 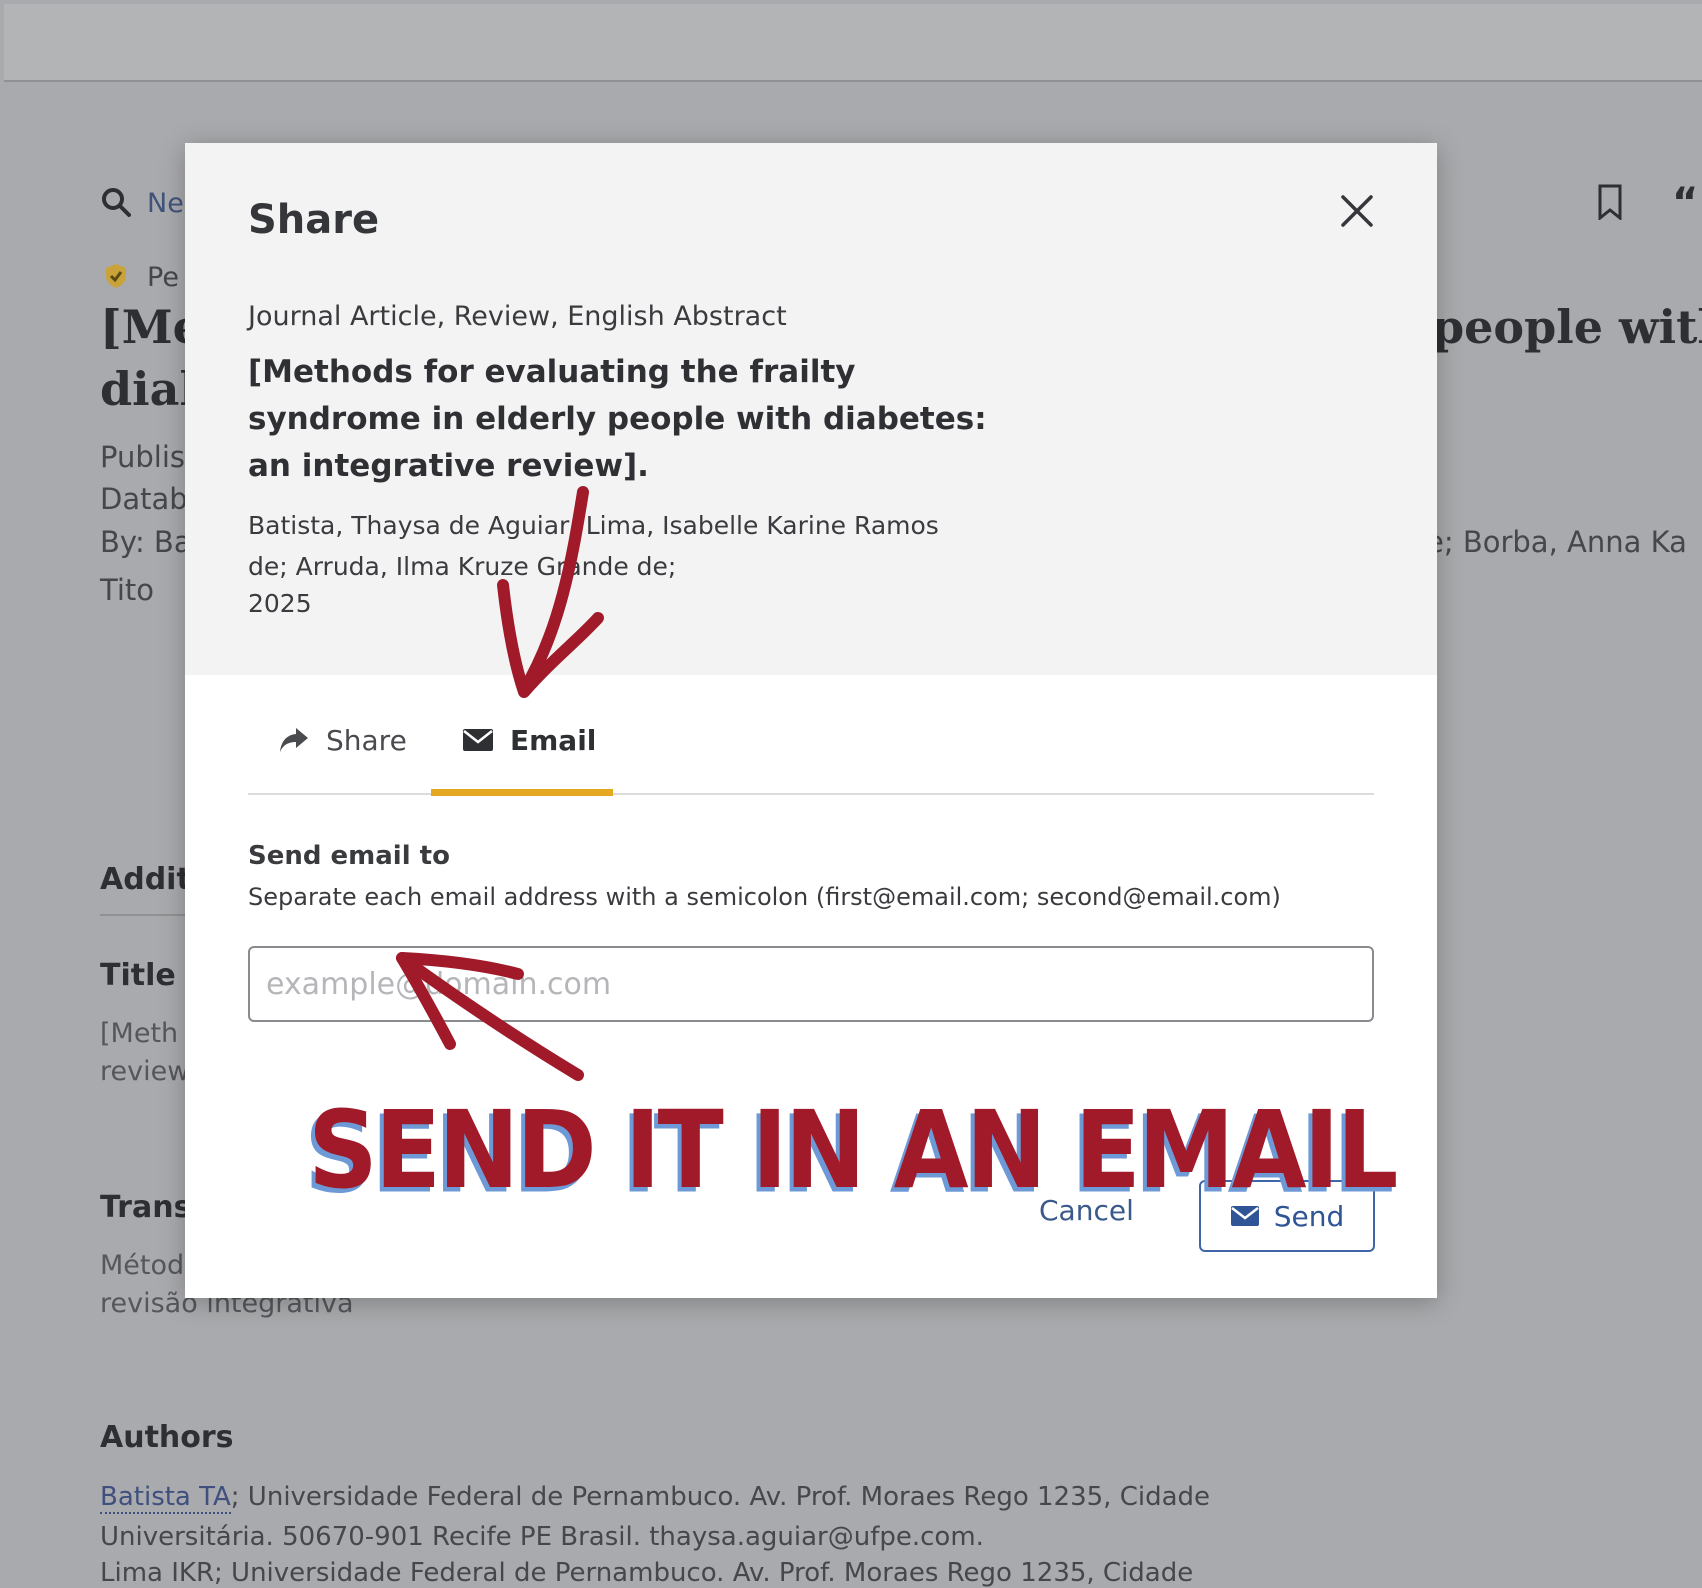 What do you see at coordinates (144, 499) in the screenshot?
I see `database-label: Datab` at bounding box center [144, 499].